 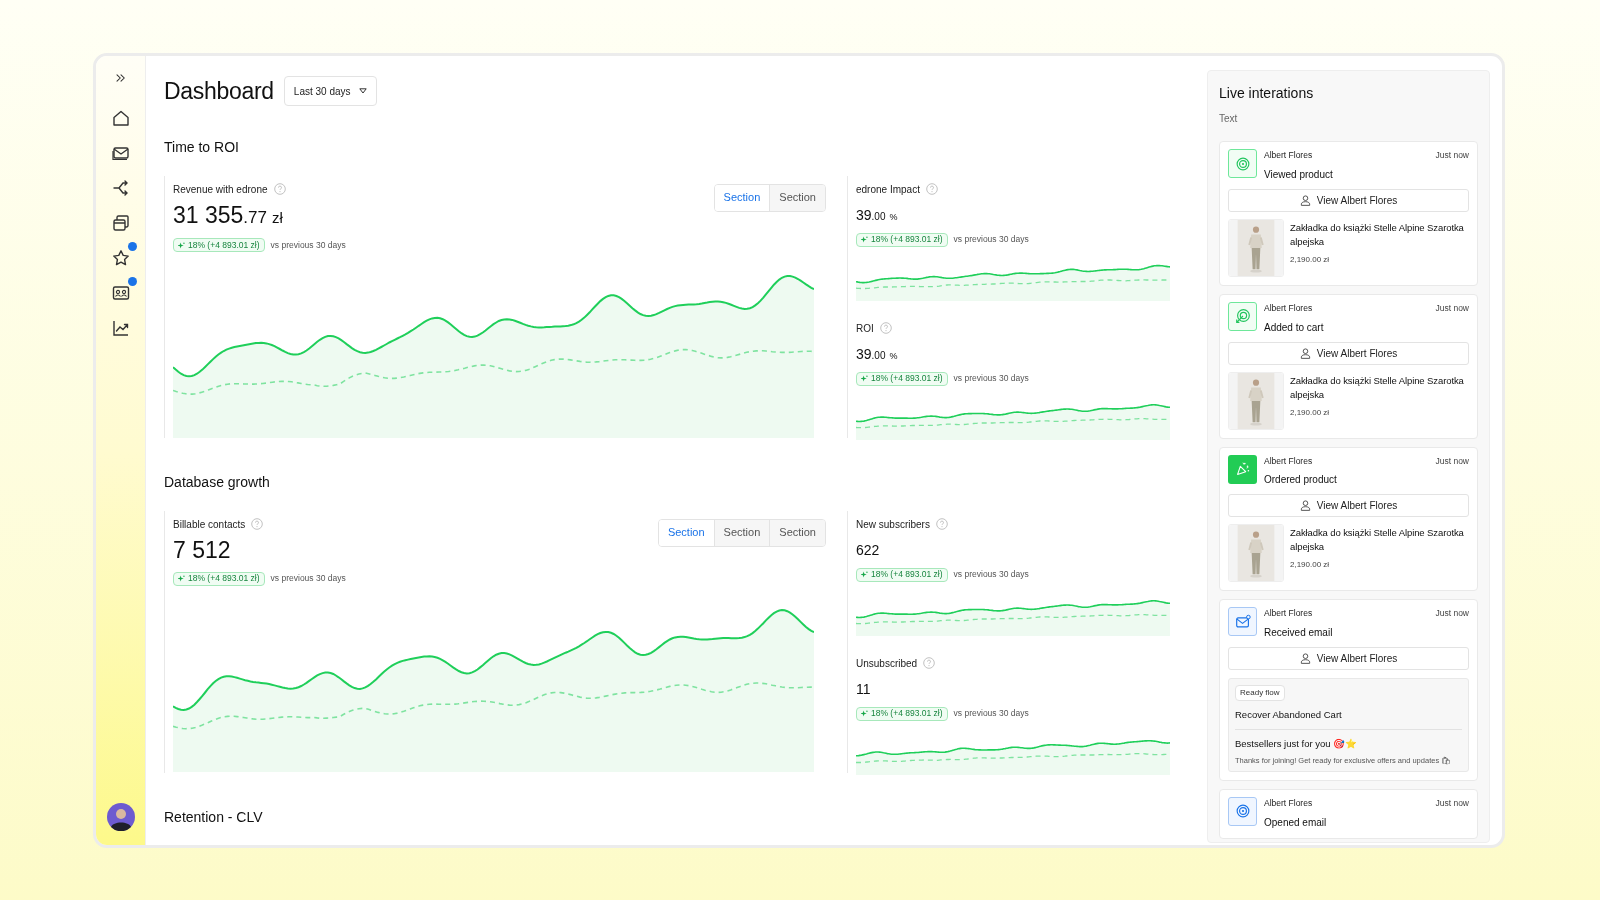 I want to click on metric-value: 7 512, so click(x=202, y=549).